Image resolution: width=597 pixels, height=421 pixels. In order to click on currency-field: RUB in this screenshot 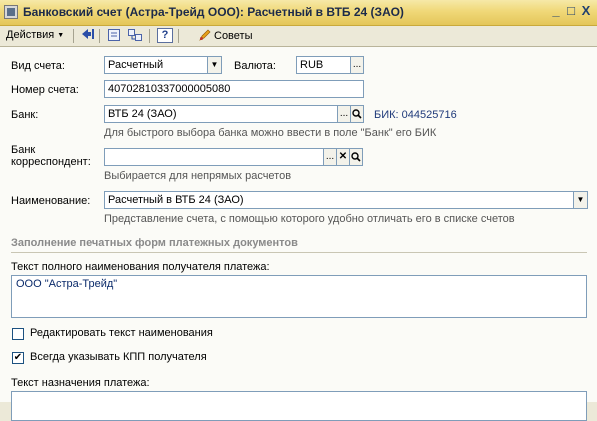, I will do `click(323, 65)`.